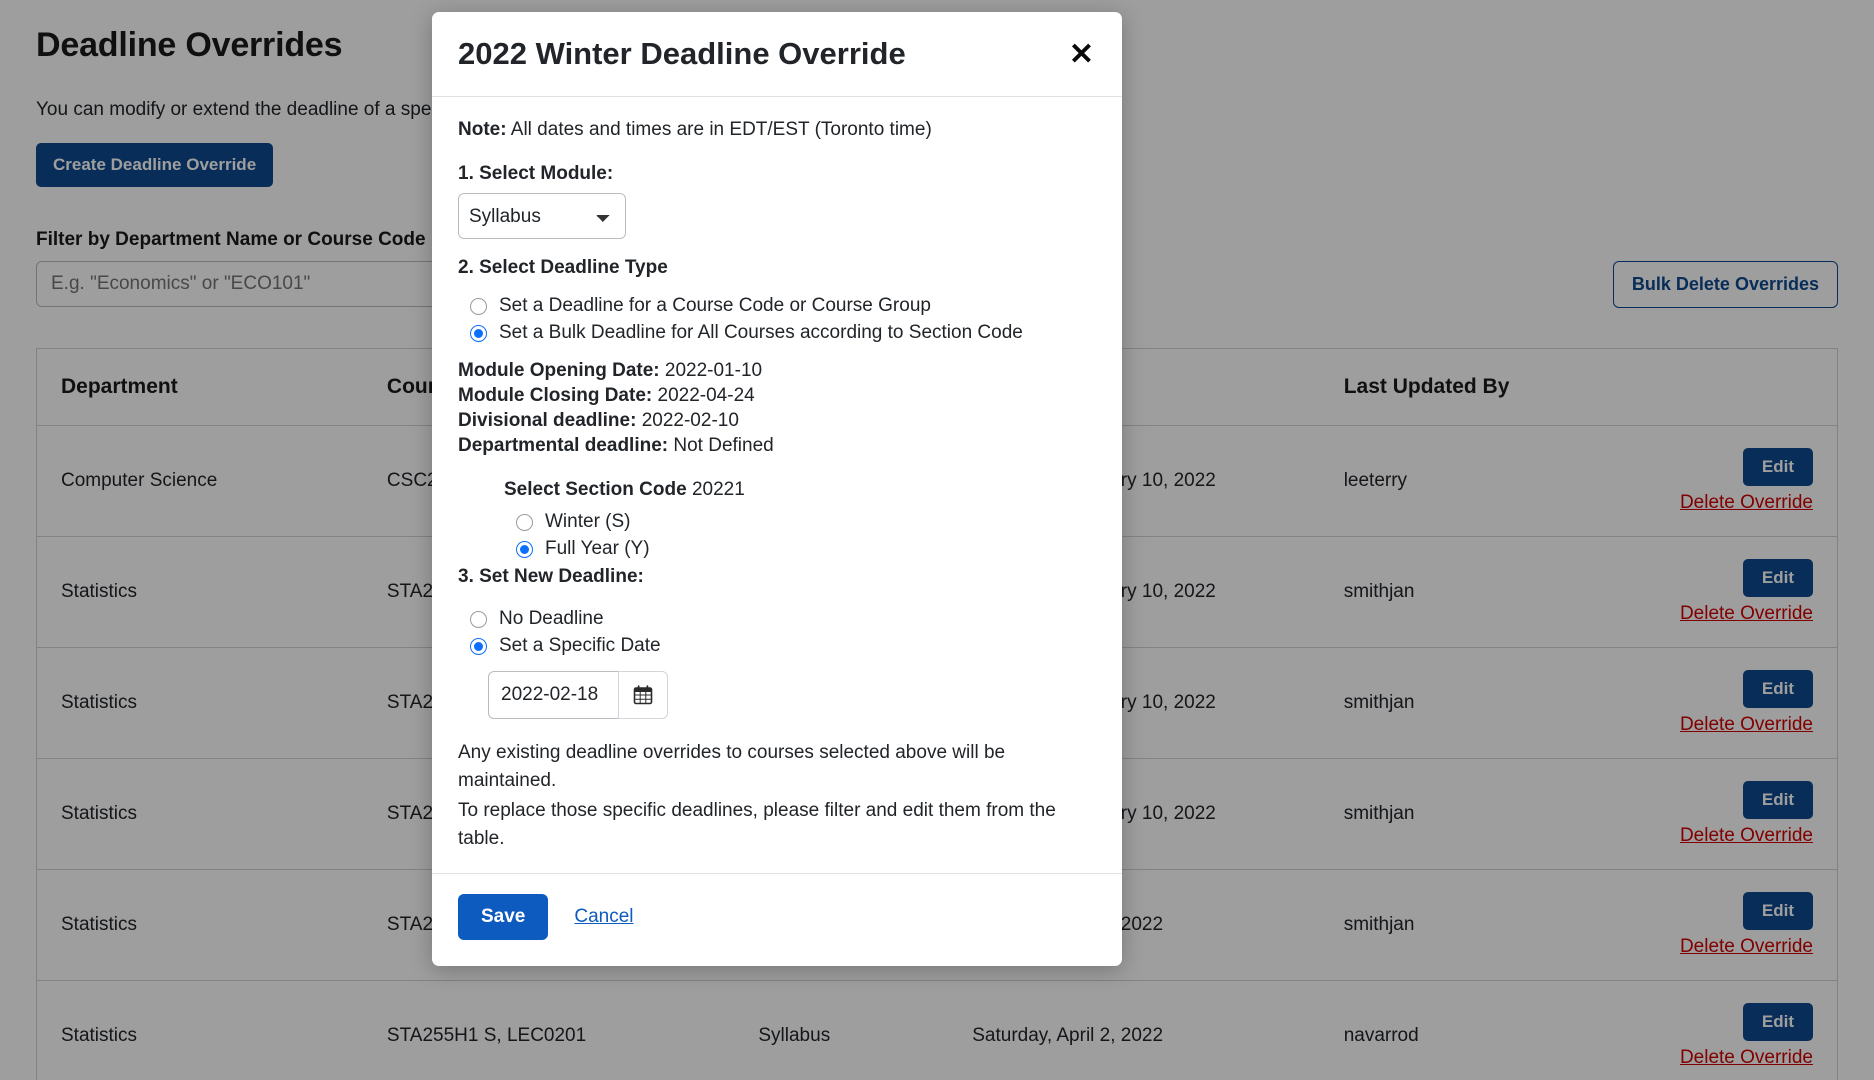 This screenshot has height=1080, width=1874. I want to click on module-closing-date-line: Module Closing Date: 2022-04-24, so click(777, 396).